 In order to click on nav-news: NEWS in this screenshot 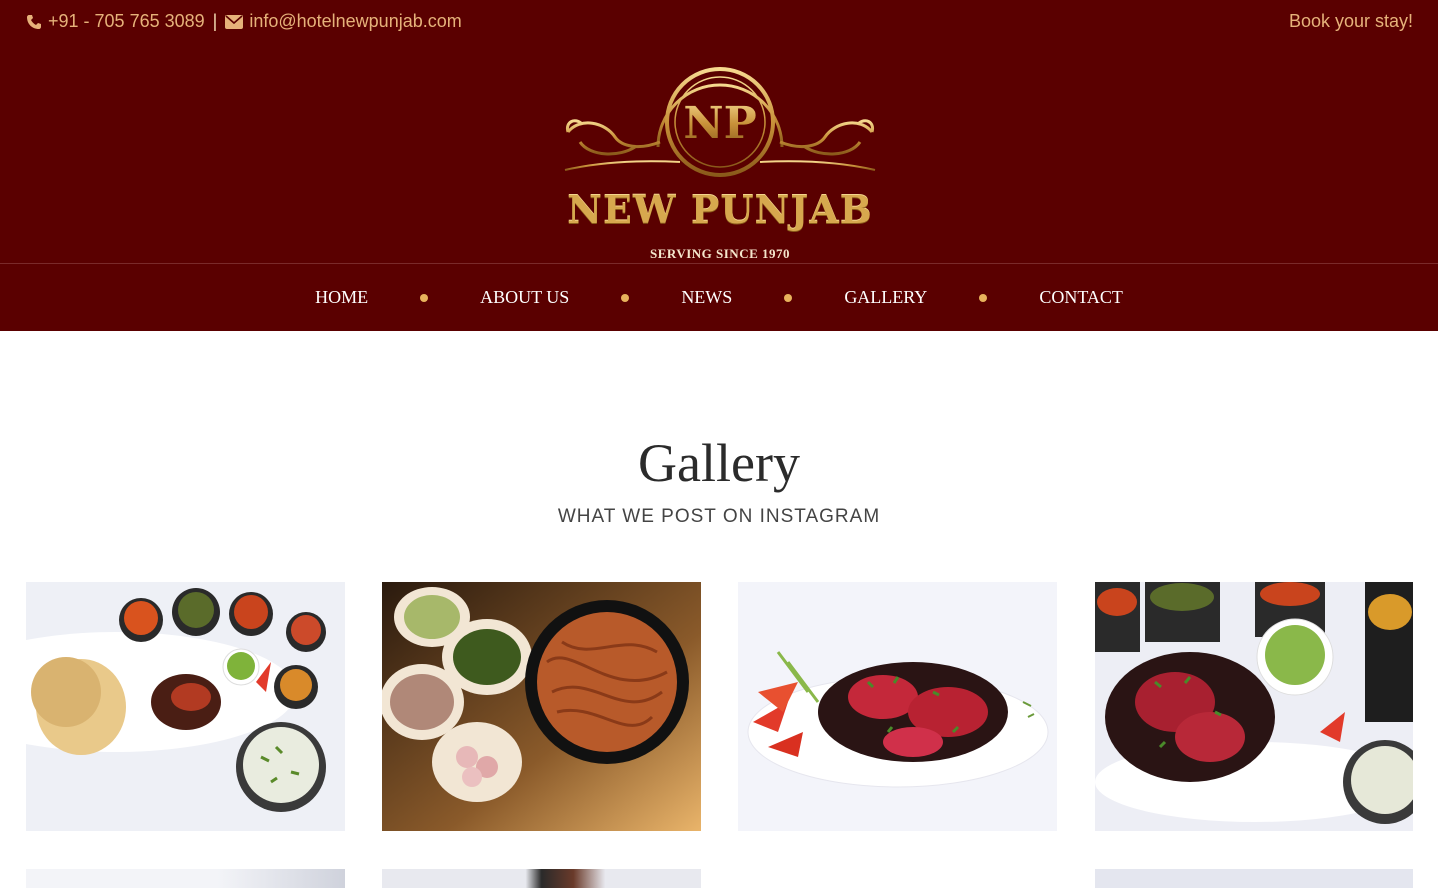, I will do `click(706, 297)`.